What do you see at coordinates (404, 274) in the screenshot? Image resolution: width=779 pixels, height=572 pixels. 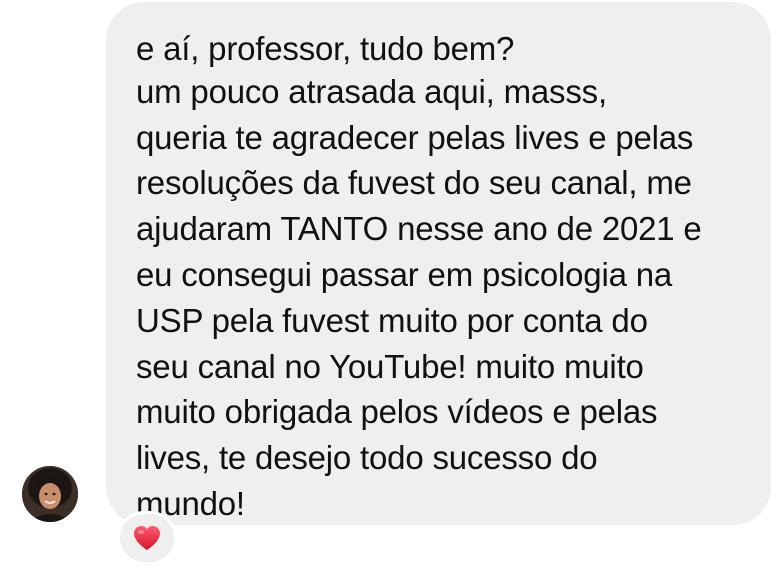 I see `message-line: eu consegui passar em psicologia na` at bounding box center [404, 274].